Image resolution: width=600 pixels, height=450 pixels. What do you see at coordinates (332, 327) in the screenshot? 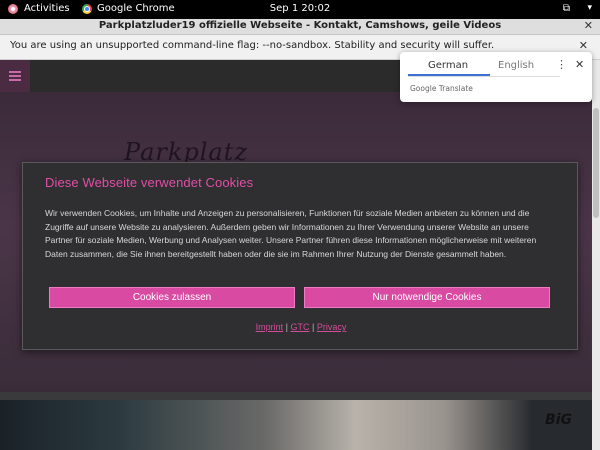
I see `privacy-link: Privacy` at bounding box center [332, 327].